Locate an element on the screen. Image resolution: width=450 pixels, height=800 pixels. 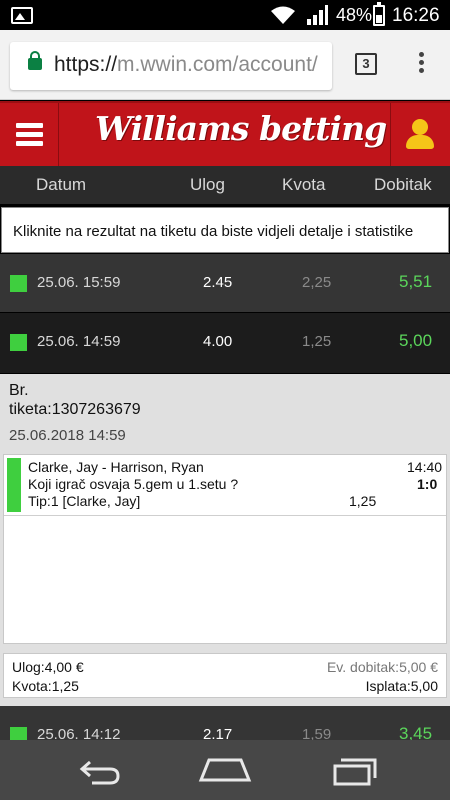
home-icon is located at coordinates (225, 770).